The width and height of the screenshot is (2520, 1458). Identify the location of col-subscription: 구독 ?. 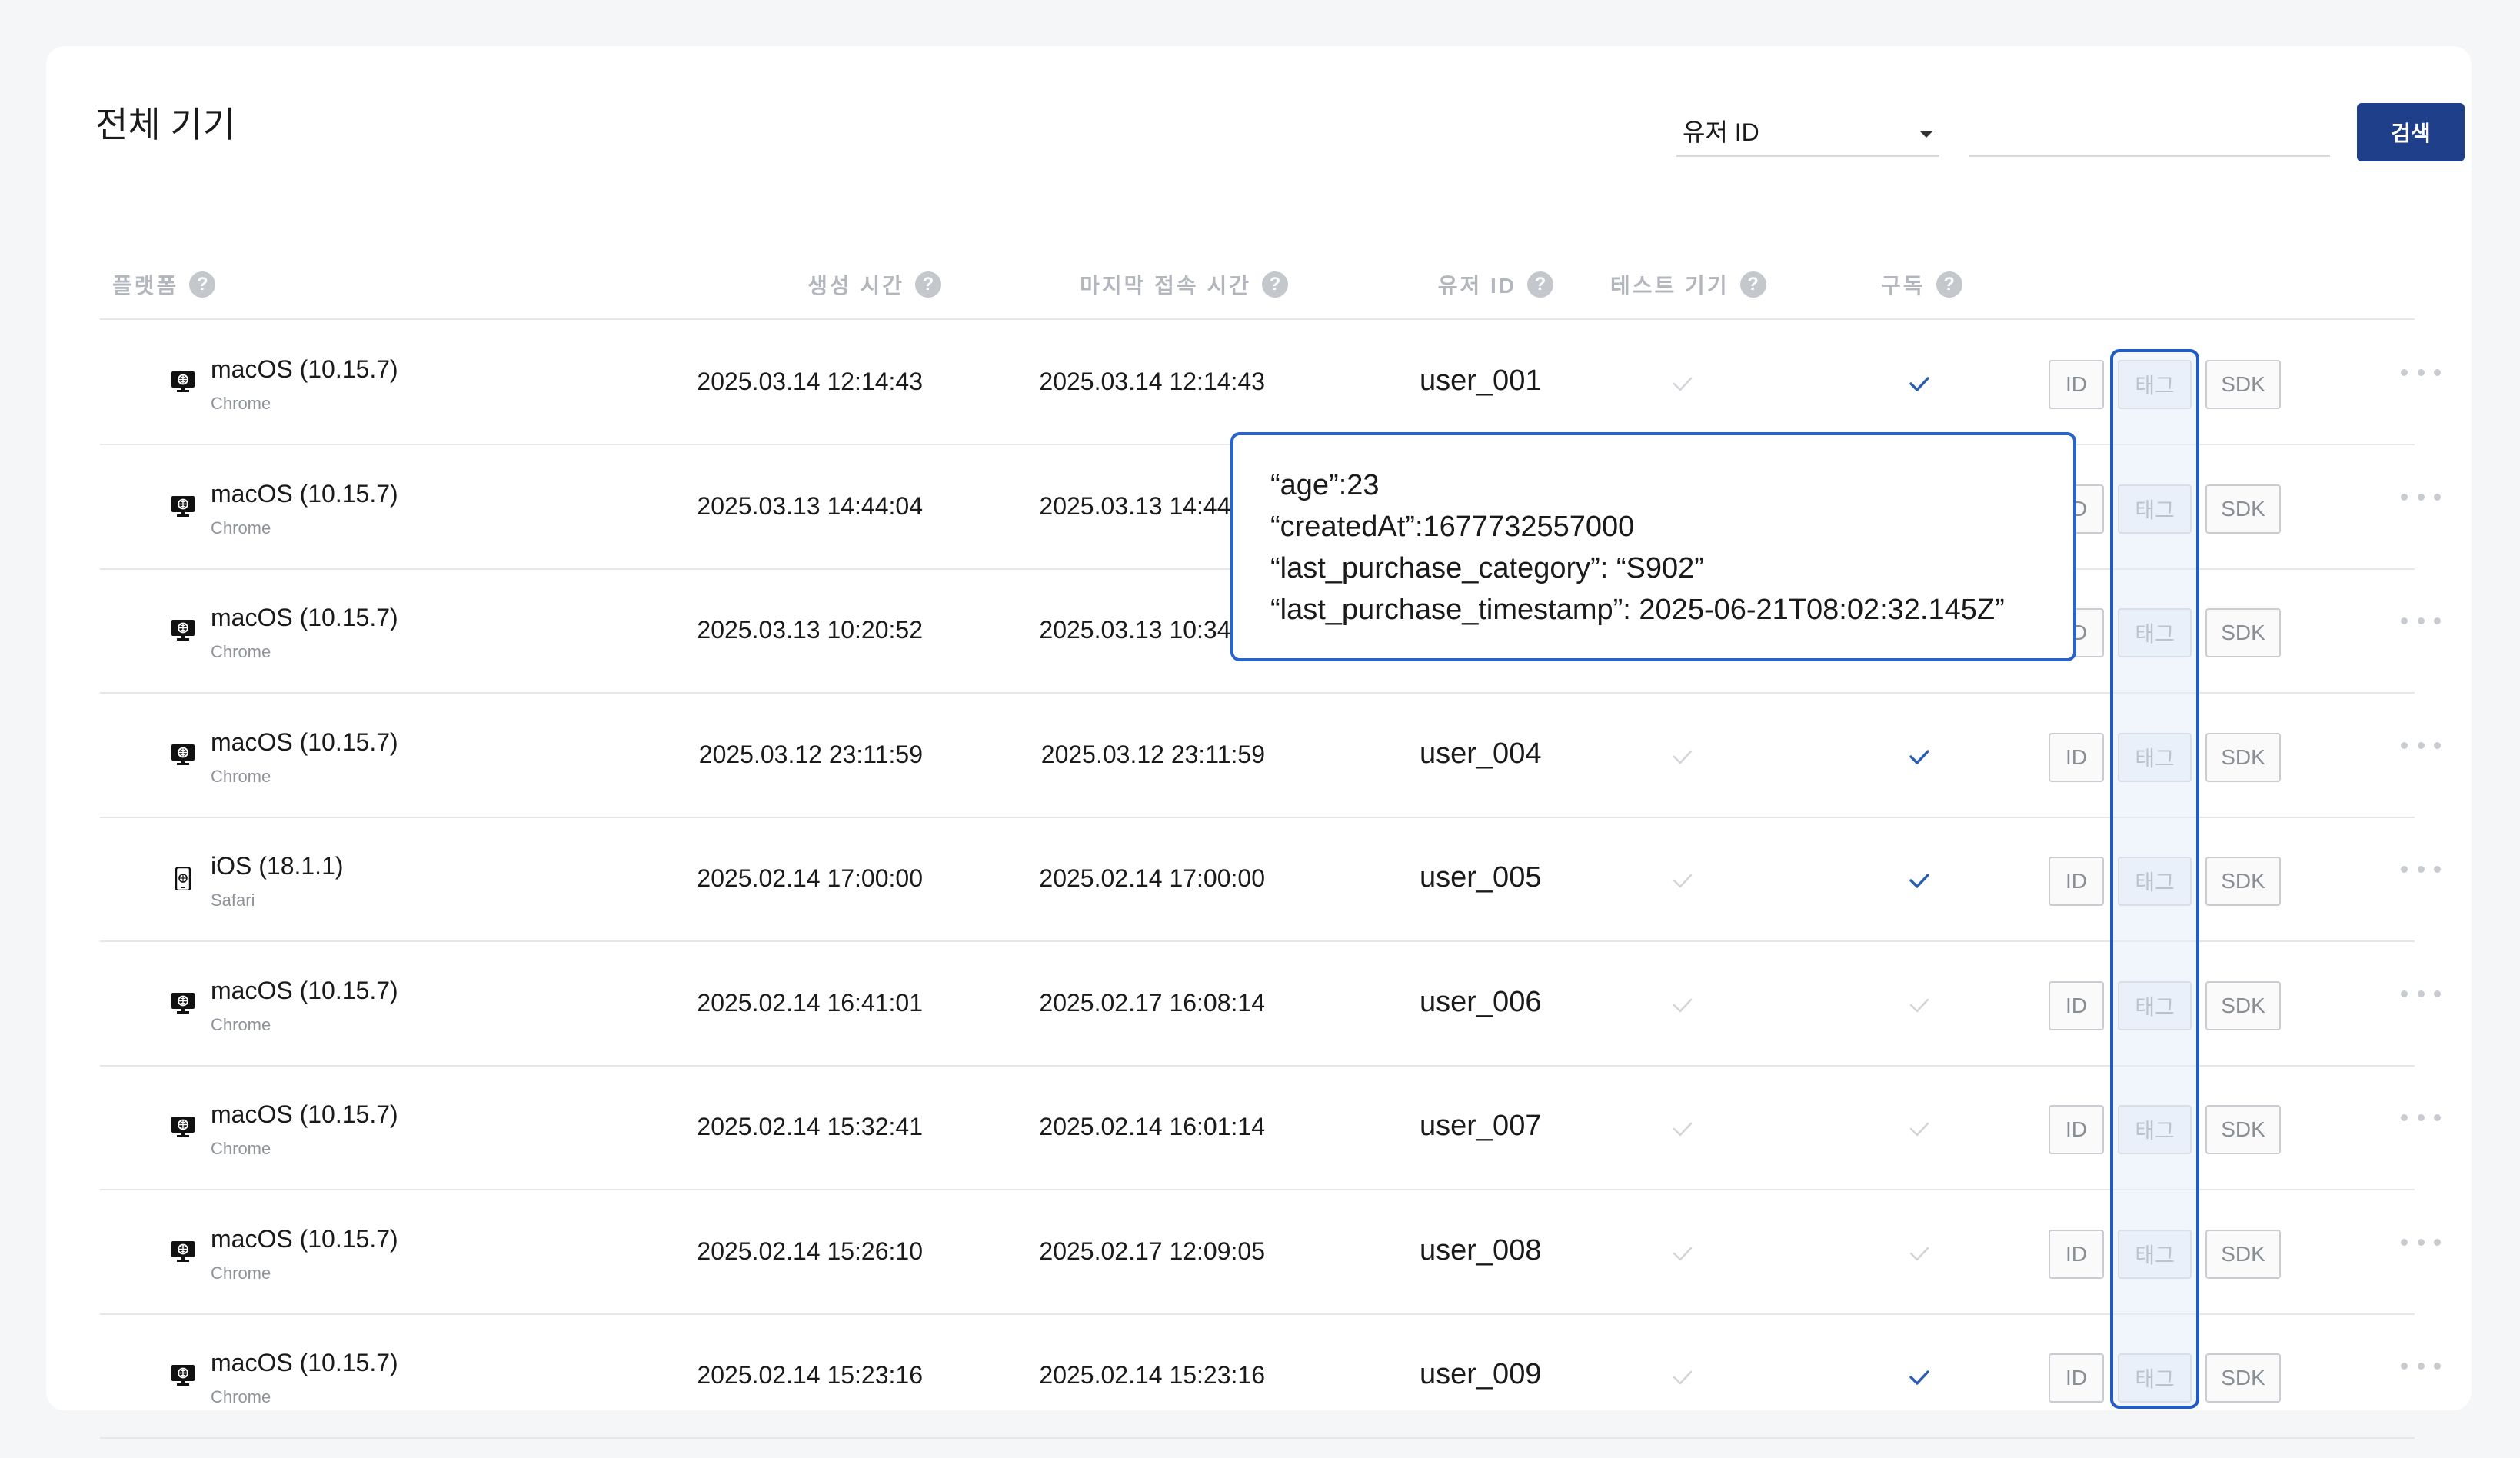
(1921, 284).